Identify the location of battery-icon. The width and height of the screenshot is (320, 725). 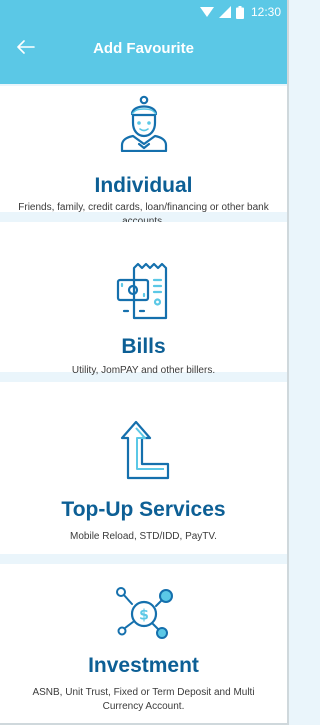
(239, 12).